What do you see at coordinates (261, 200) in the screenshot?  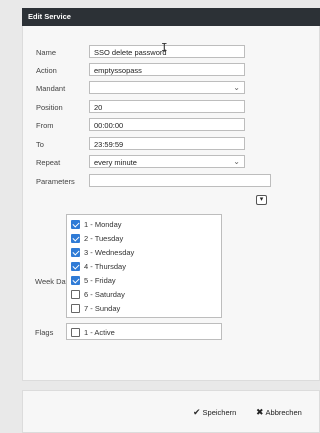 I see `expand-icon: ▾` at bounding box center [261, 200].